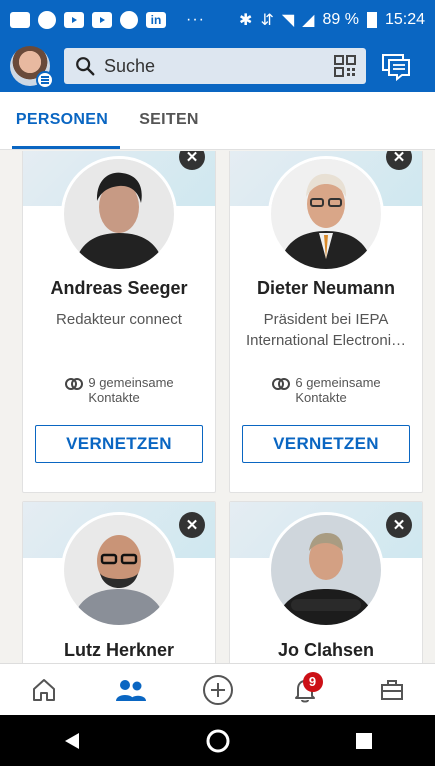  I want to click on mutual-connections: 9 gemeinsame Kontakte, so click(119, 390).